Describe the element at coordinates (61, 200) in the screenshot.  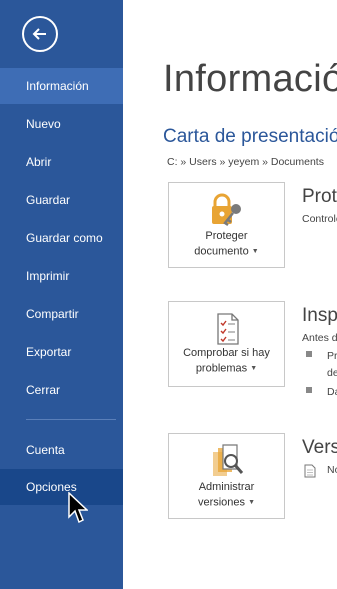
I see `sidebar-item-guardar: Guardar` at that location.